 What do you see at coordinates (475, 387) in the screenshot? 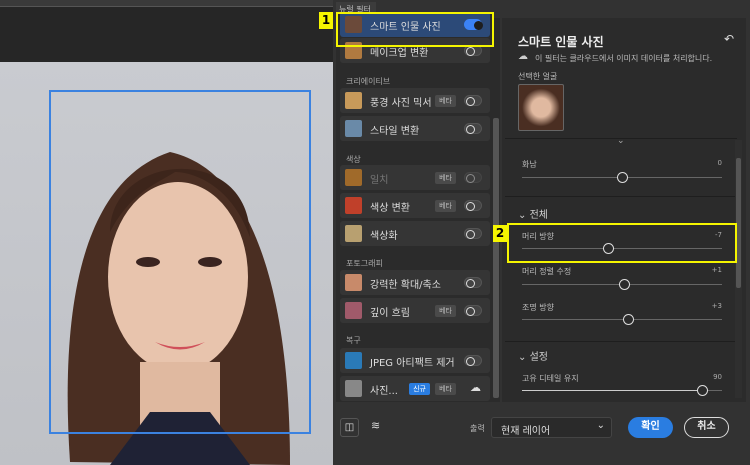
I see `cloud-download-icon: ☁` at bounding box center [475, 387].